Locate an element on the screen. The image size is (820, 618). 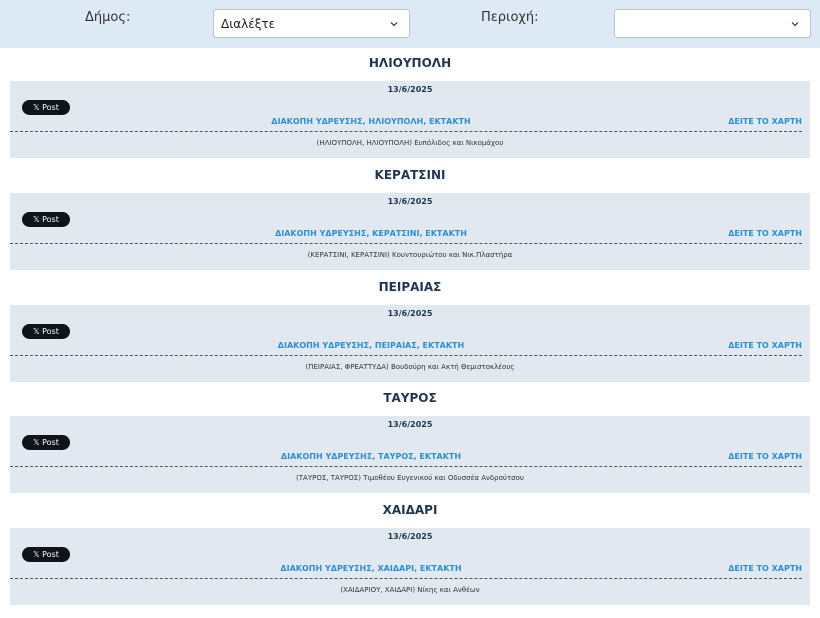
outage-headline-link: ΔΙΑΚΟΠΗ ΥΔΡΕΥΣΗΣ, ΠΕΙΡΑΙΑΣ, ΕΚΤΑΚΤΗ is located at coordinates (371, 345).